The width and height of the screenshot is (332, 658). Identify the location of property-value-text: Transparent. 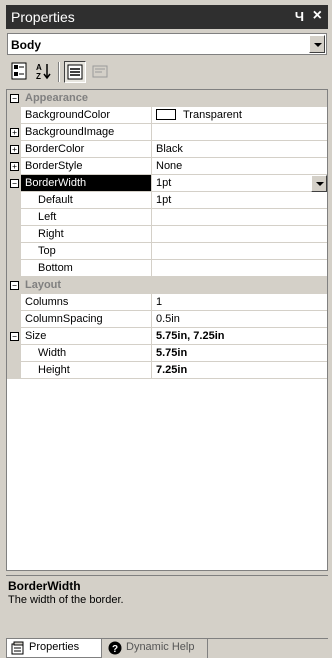
(212, 115).